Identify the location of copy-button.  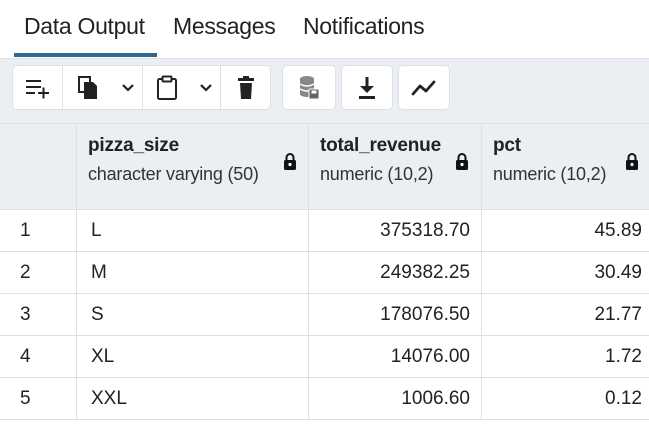
(88, 87).